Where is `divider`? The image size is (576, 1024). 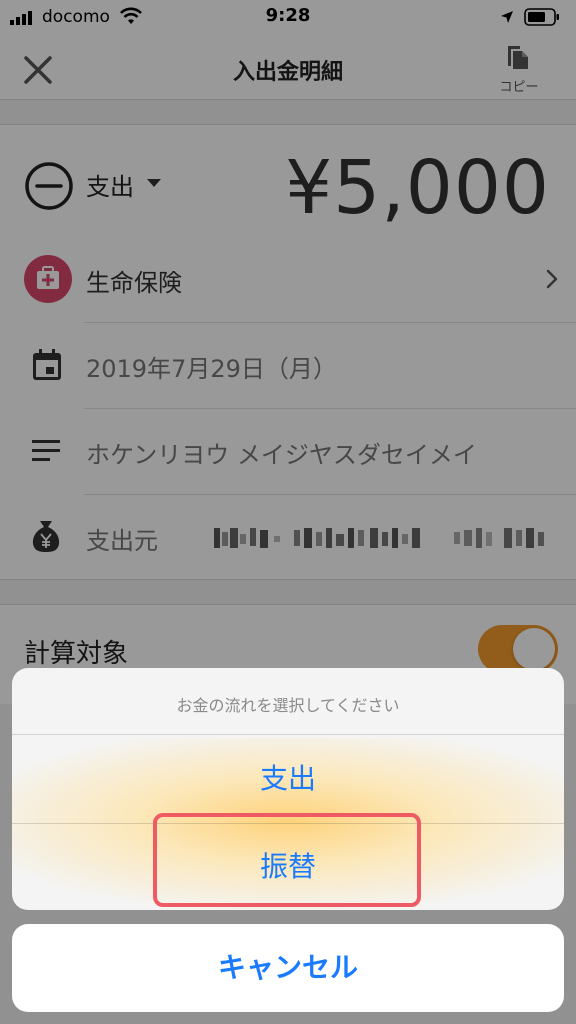
divider is located at coordinates (288, 734).